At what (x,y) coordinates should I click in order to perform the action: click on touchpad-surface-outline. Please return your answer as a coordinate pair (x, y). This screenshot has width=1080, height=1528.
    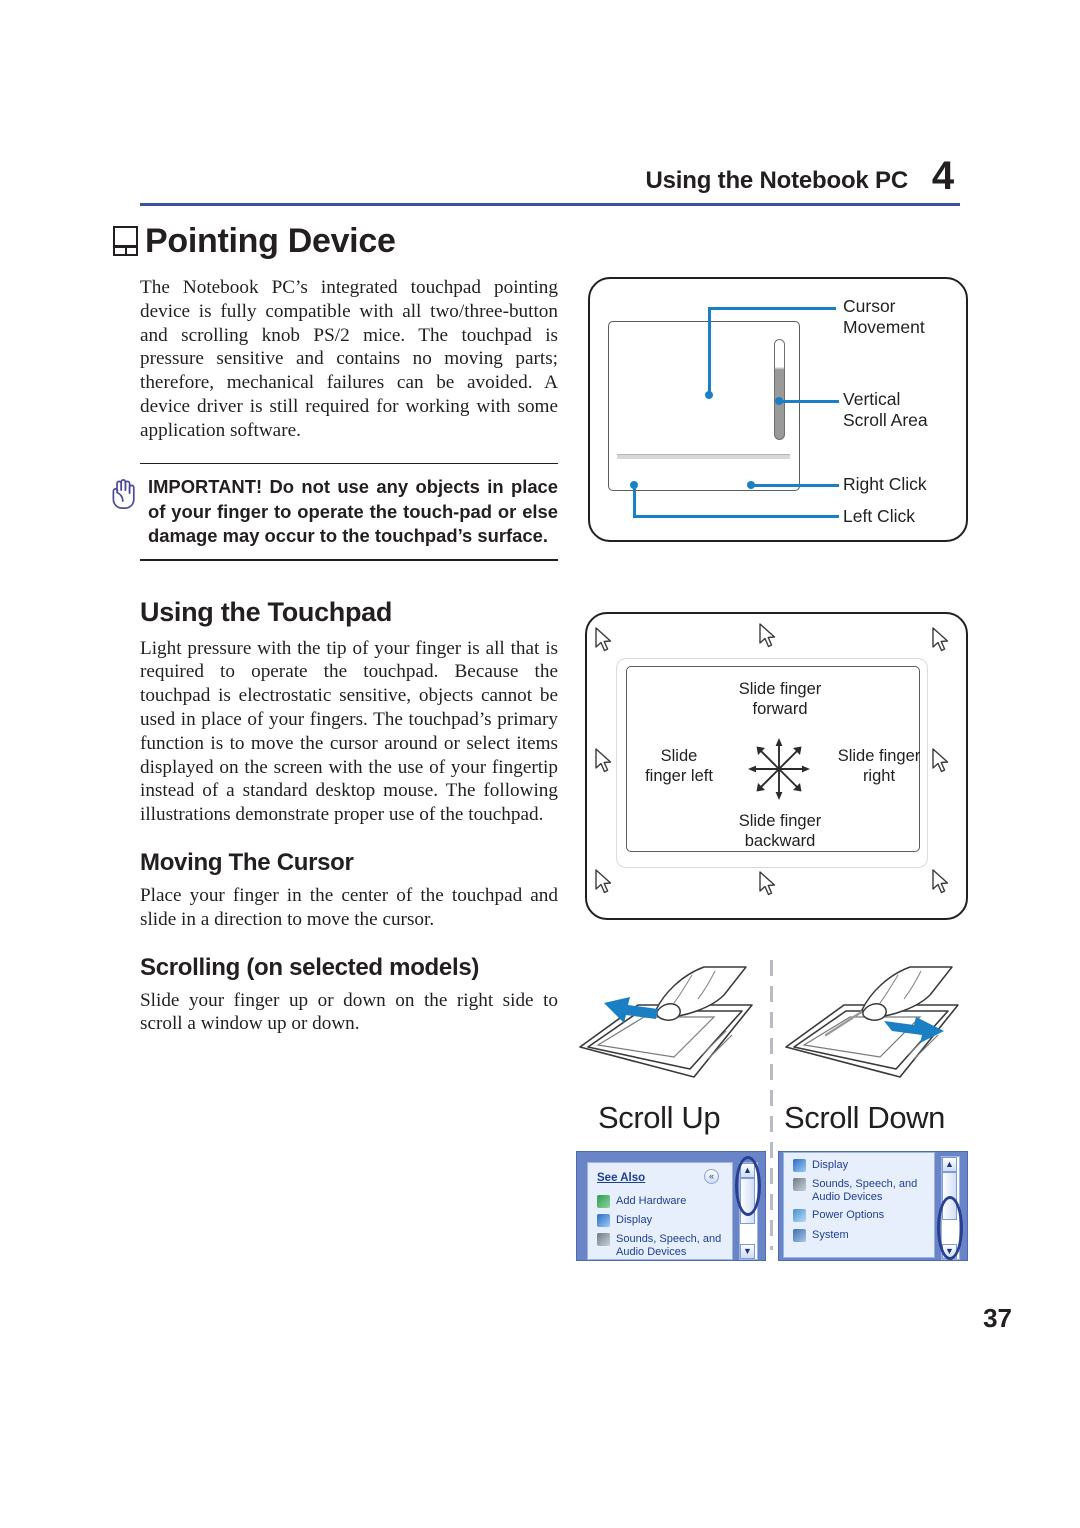
    Looking at the image, I should click on (704, 406).